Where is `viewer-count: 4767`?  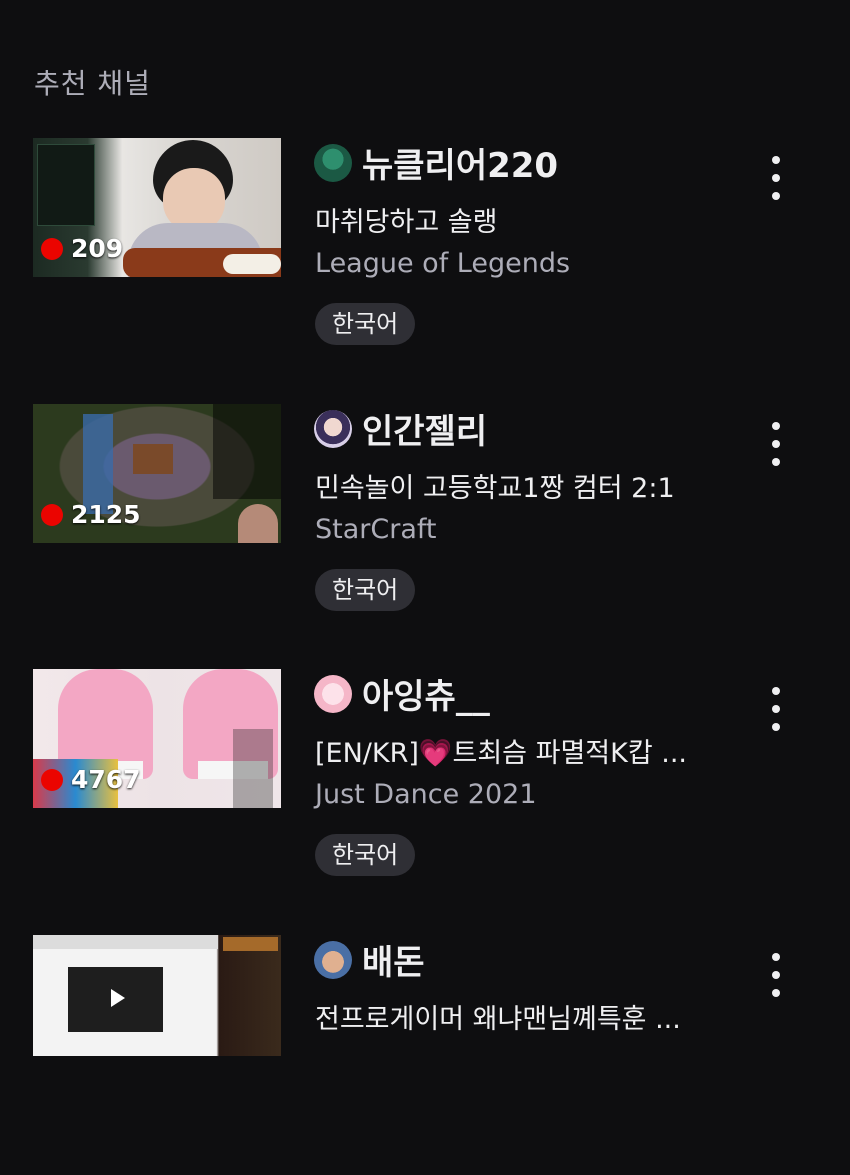
viewer-count: 4767 is located at coordinates (91, 779).